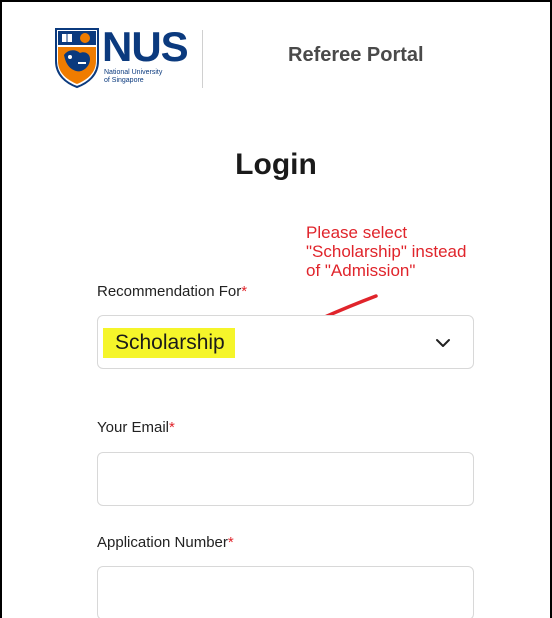 The height and width of the screenshot is (618, 552). Describe the element at coordinates (276, 164) in the screenshot. I see `login-title: Login` at that location.